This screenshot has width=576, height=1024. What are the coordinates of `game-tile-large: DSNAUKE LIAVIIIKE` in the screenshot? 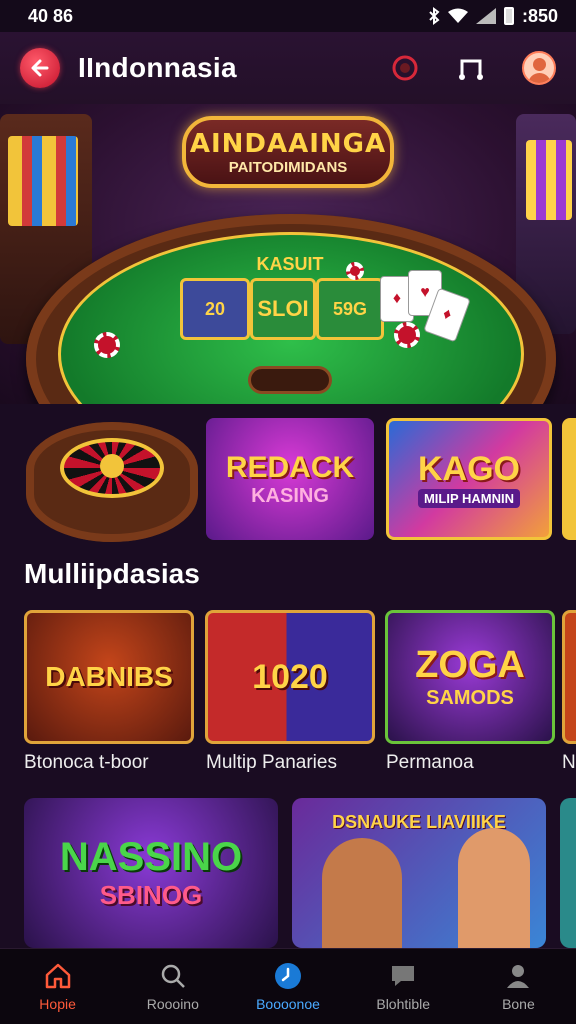 It's located at (419, 873).